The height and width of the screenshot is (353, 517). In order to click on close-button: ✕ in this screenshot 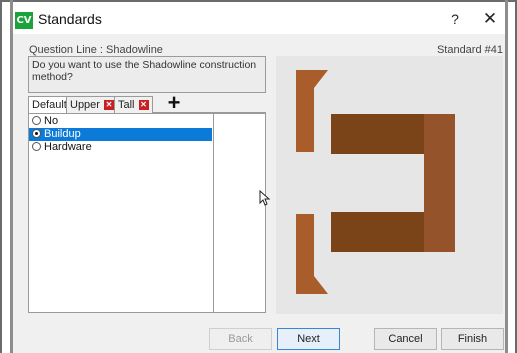, I will do `click(490, 19)`.